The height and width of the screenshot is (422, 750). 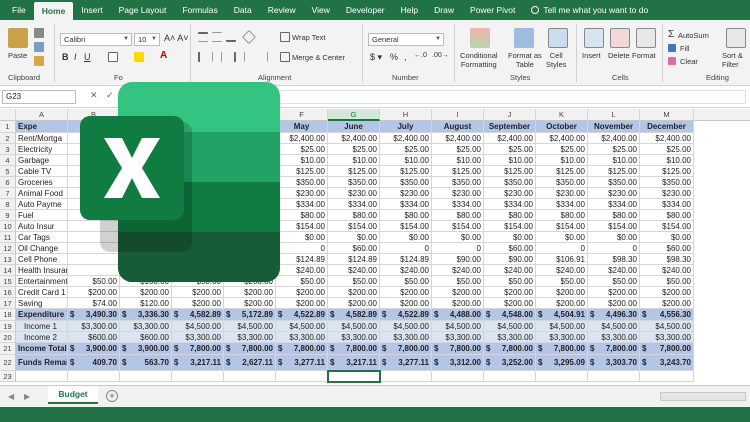 I want to click on cell-j19: $4,500.00, so click(x=510, y=326).